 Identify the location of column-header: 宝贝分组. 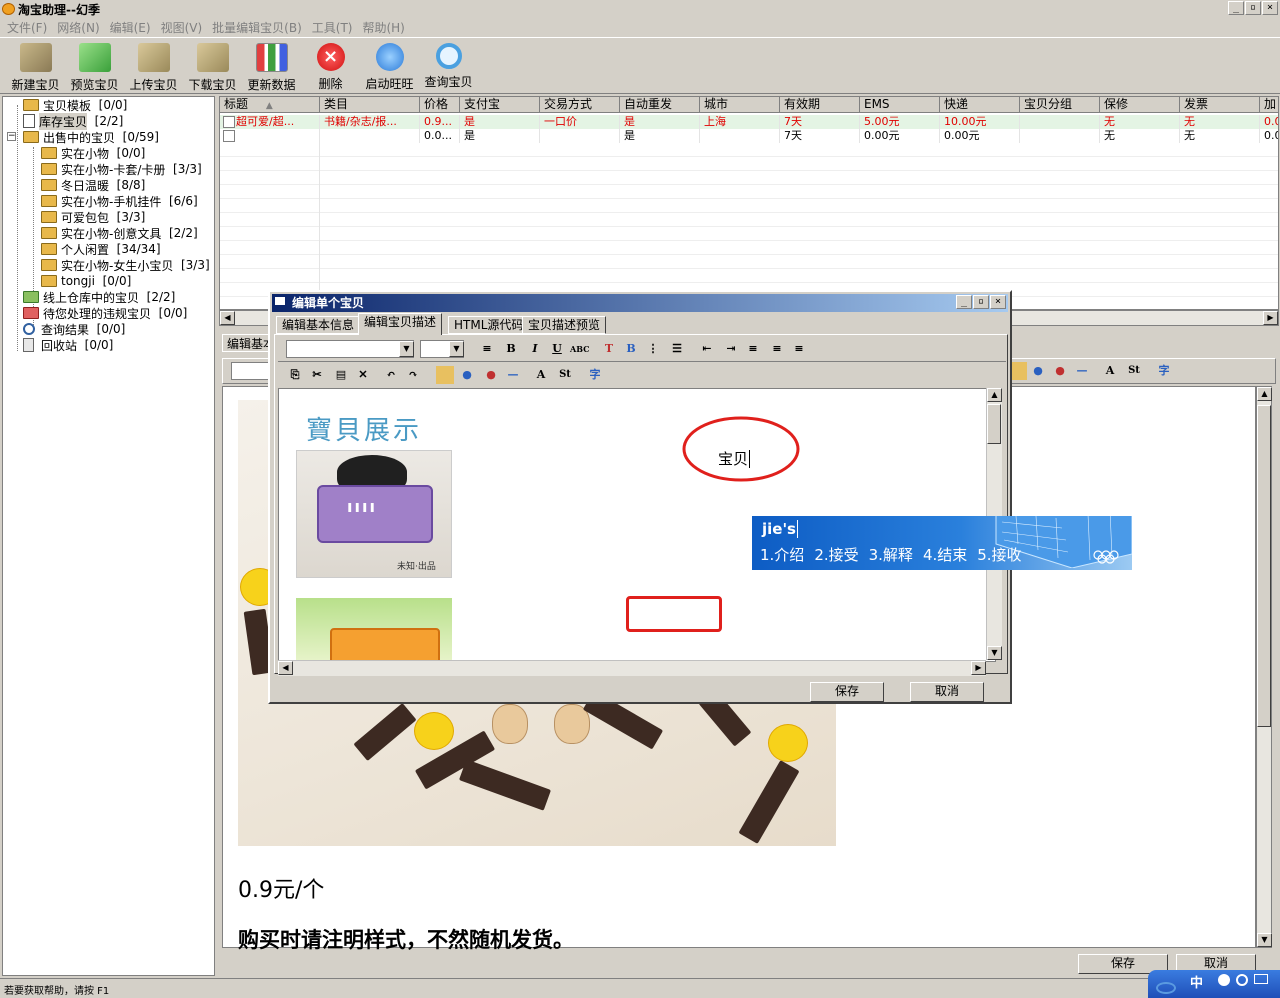
(1060, 105).